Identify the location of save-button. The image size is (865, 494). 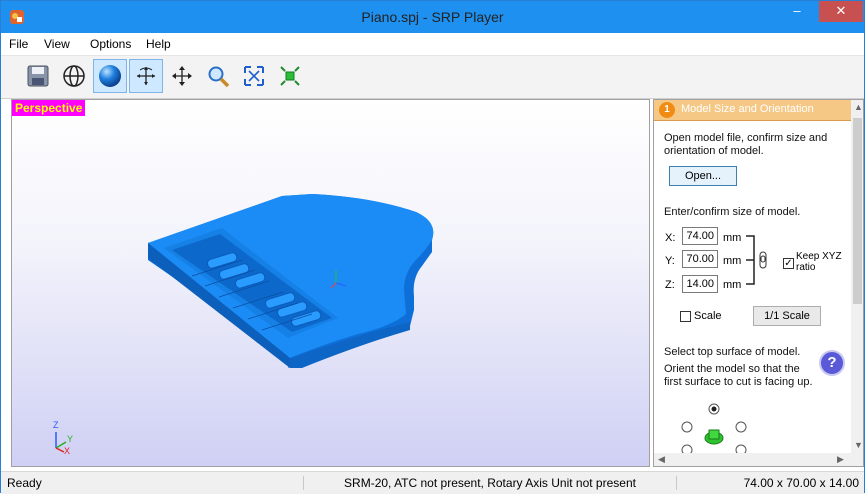
(38, 76).